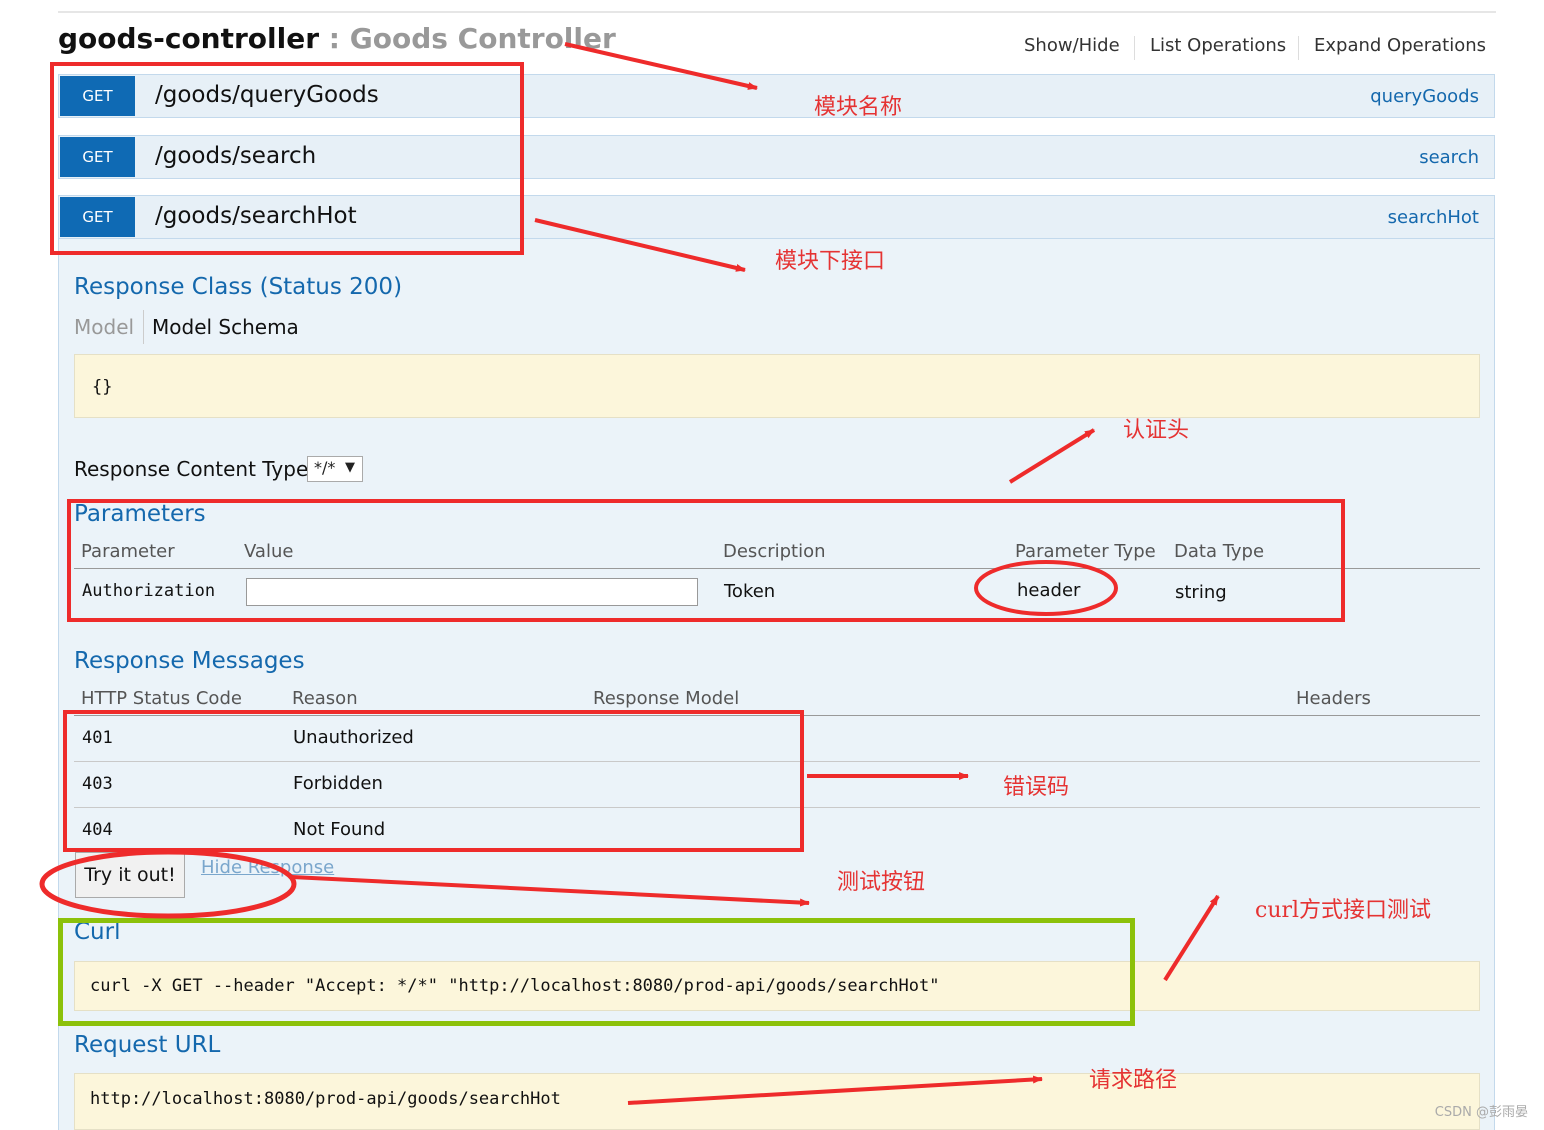 Image resolution: width=1544 pixels, height=1130 pixels. Describe the element at coordinates (661, 66) in the screenshot. I see `arrow-module-name` at that location.